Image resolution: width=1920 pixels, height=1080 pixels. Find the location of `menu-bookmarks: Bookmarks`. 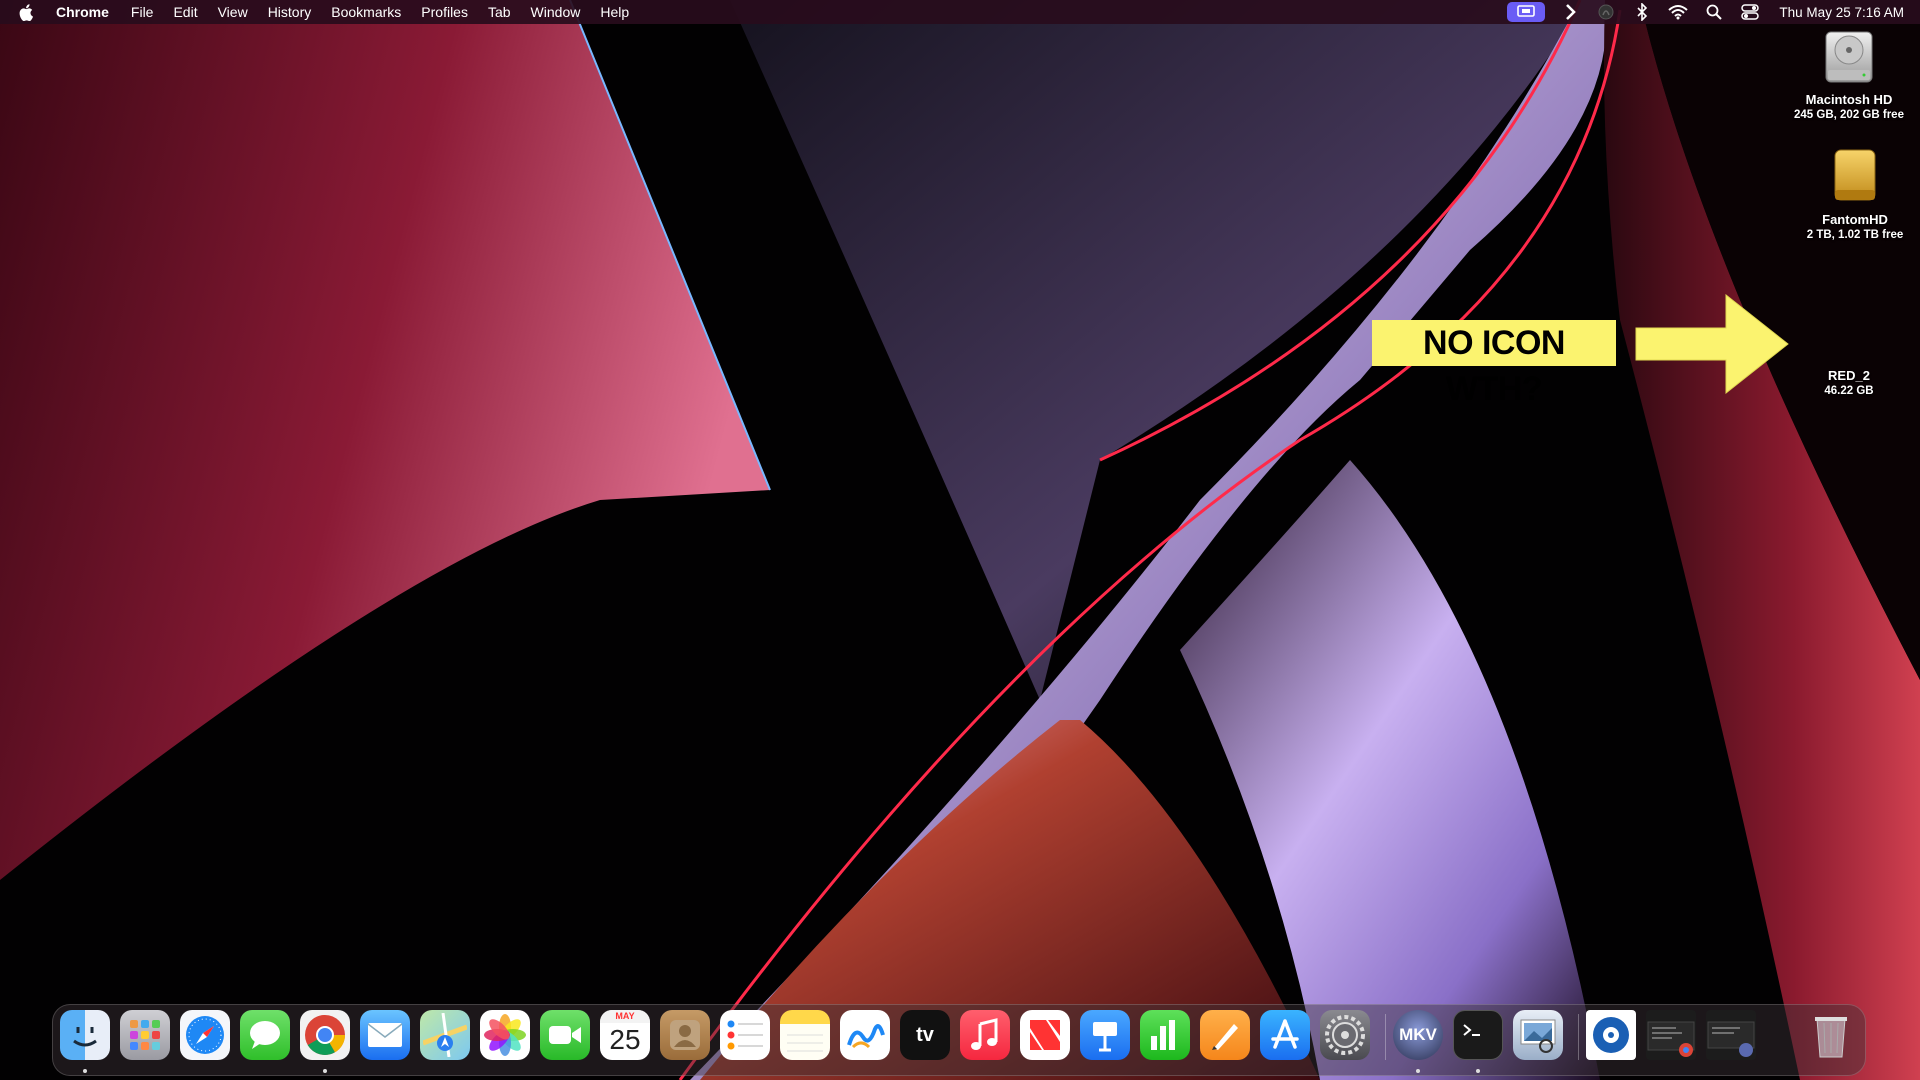

menu-bookmarks: Bookmarks is located at coordinates (366, 12).